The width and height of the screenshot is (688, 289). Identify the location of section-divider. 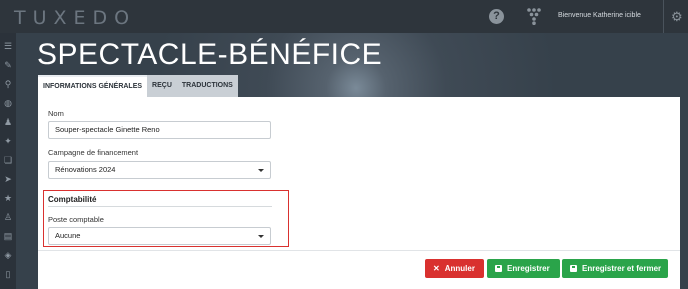
(160, 206).